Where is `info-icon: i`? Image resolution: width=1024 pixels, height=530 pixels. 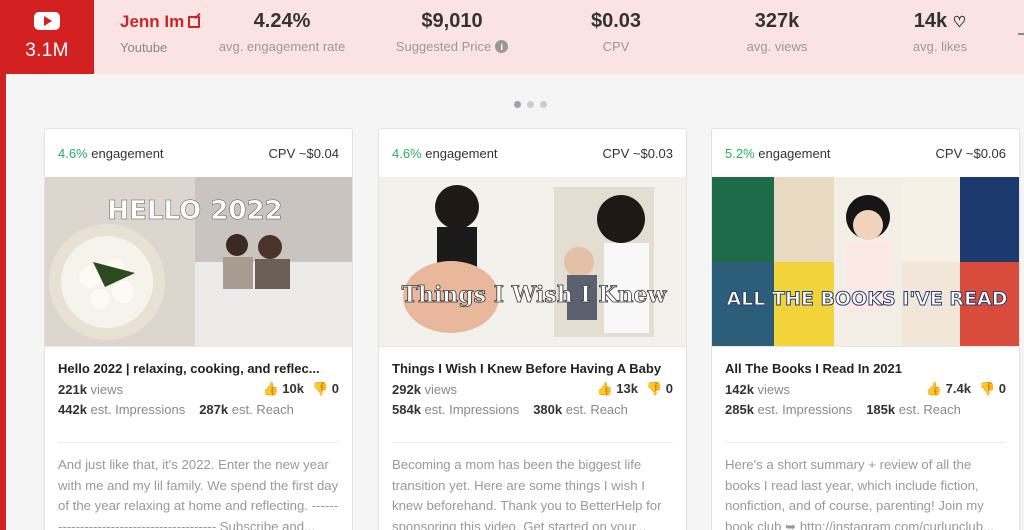
info-icon: i is located at coordinates (502, 46).